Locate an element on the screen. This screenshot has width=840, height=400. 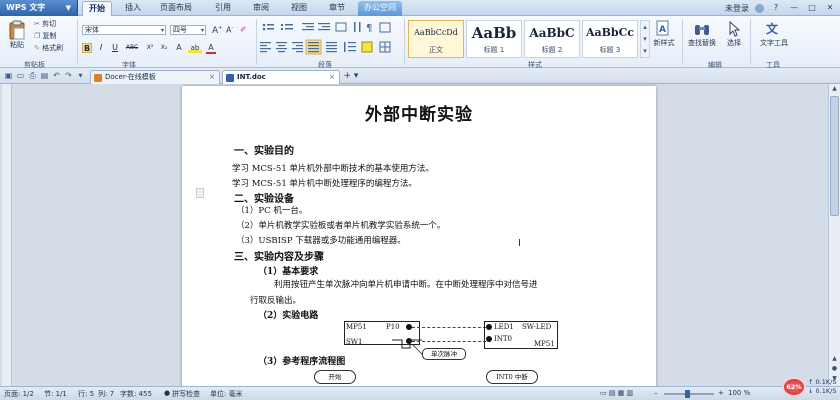
preview-icon: ▤ is located at coordinates (44, 75).